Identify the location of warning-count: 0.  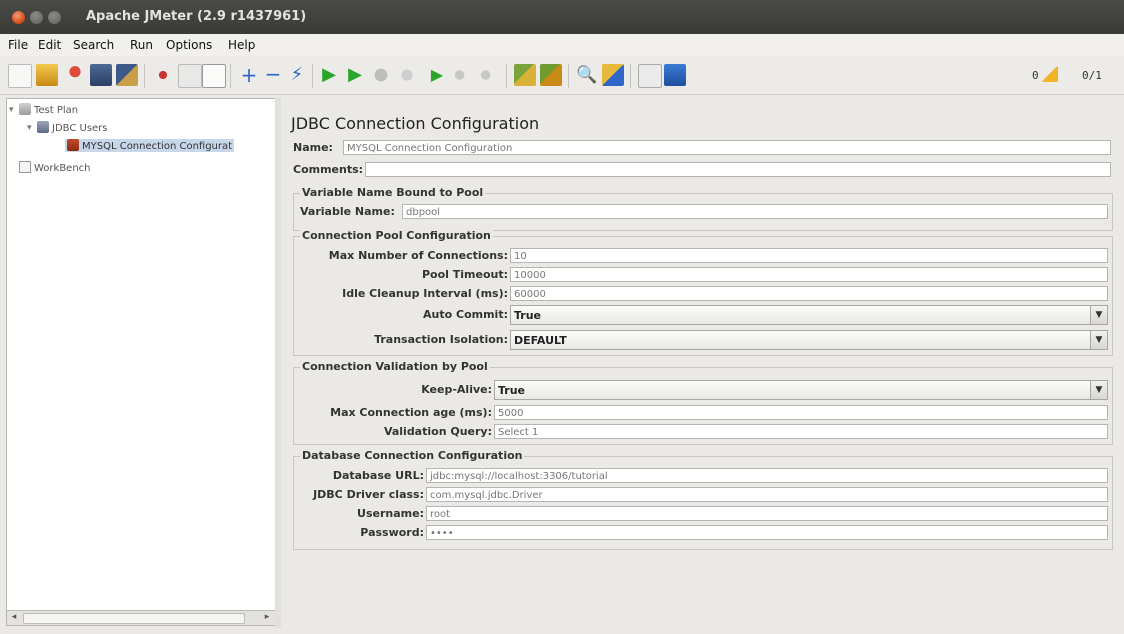
(1035, 75).